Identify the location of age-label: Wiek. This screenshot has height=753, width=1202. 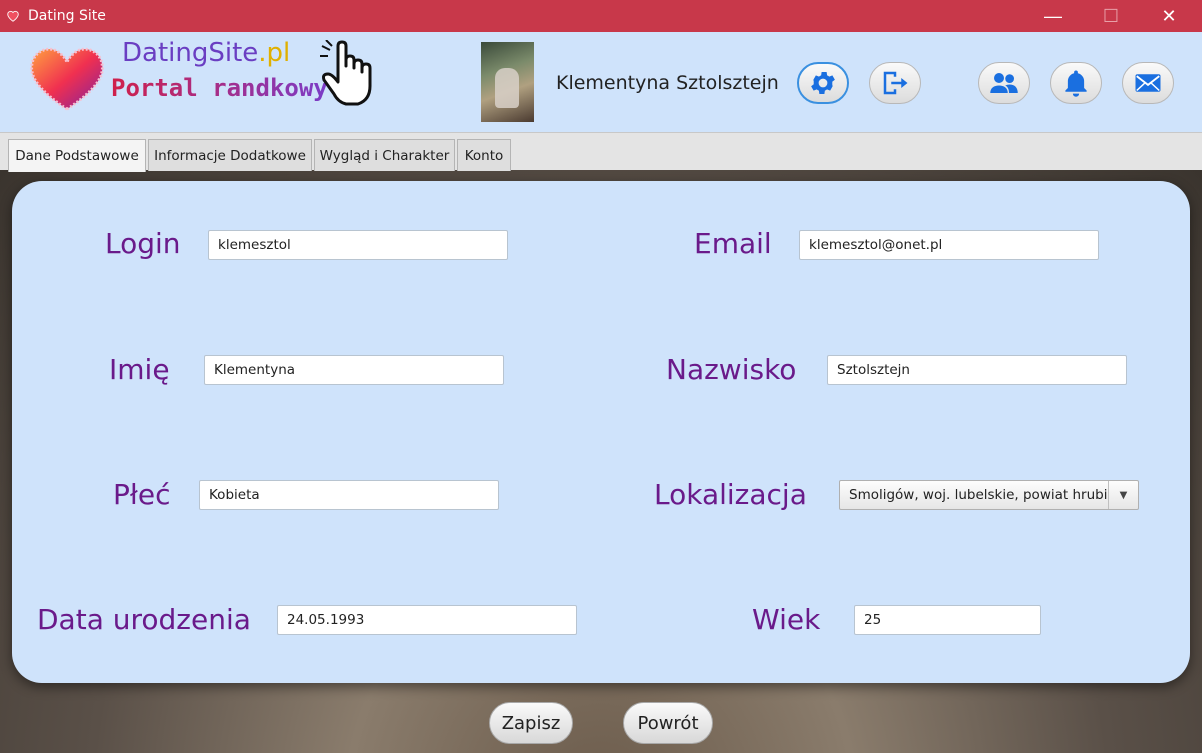
(786, 619).